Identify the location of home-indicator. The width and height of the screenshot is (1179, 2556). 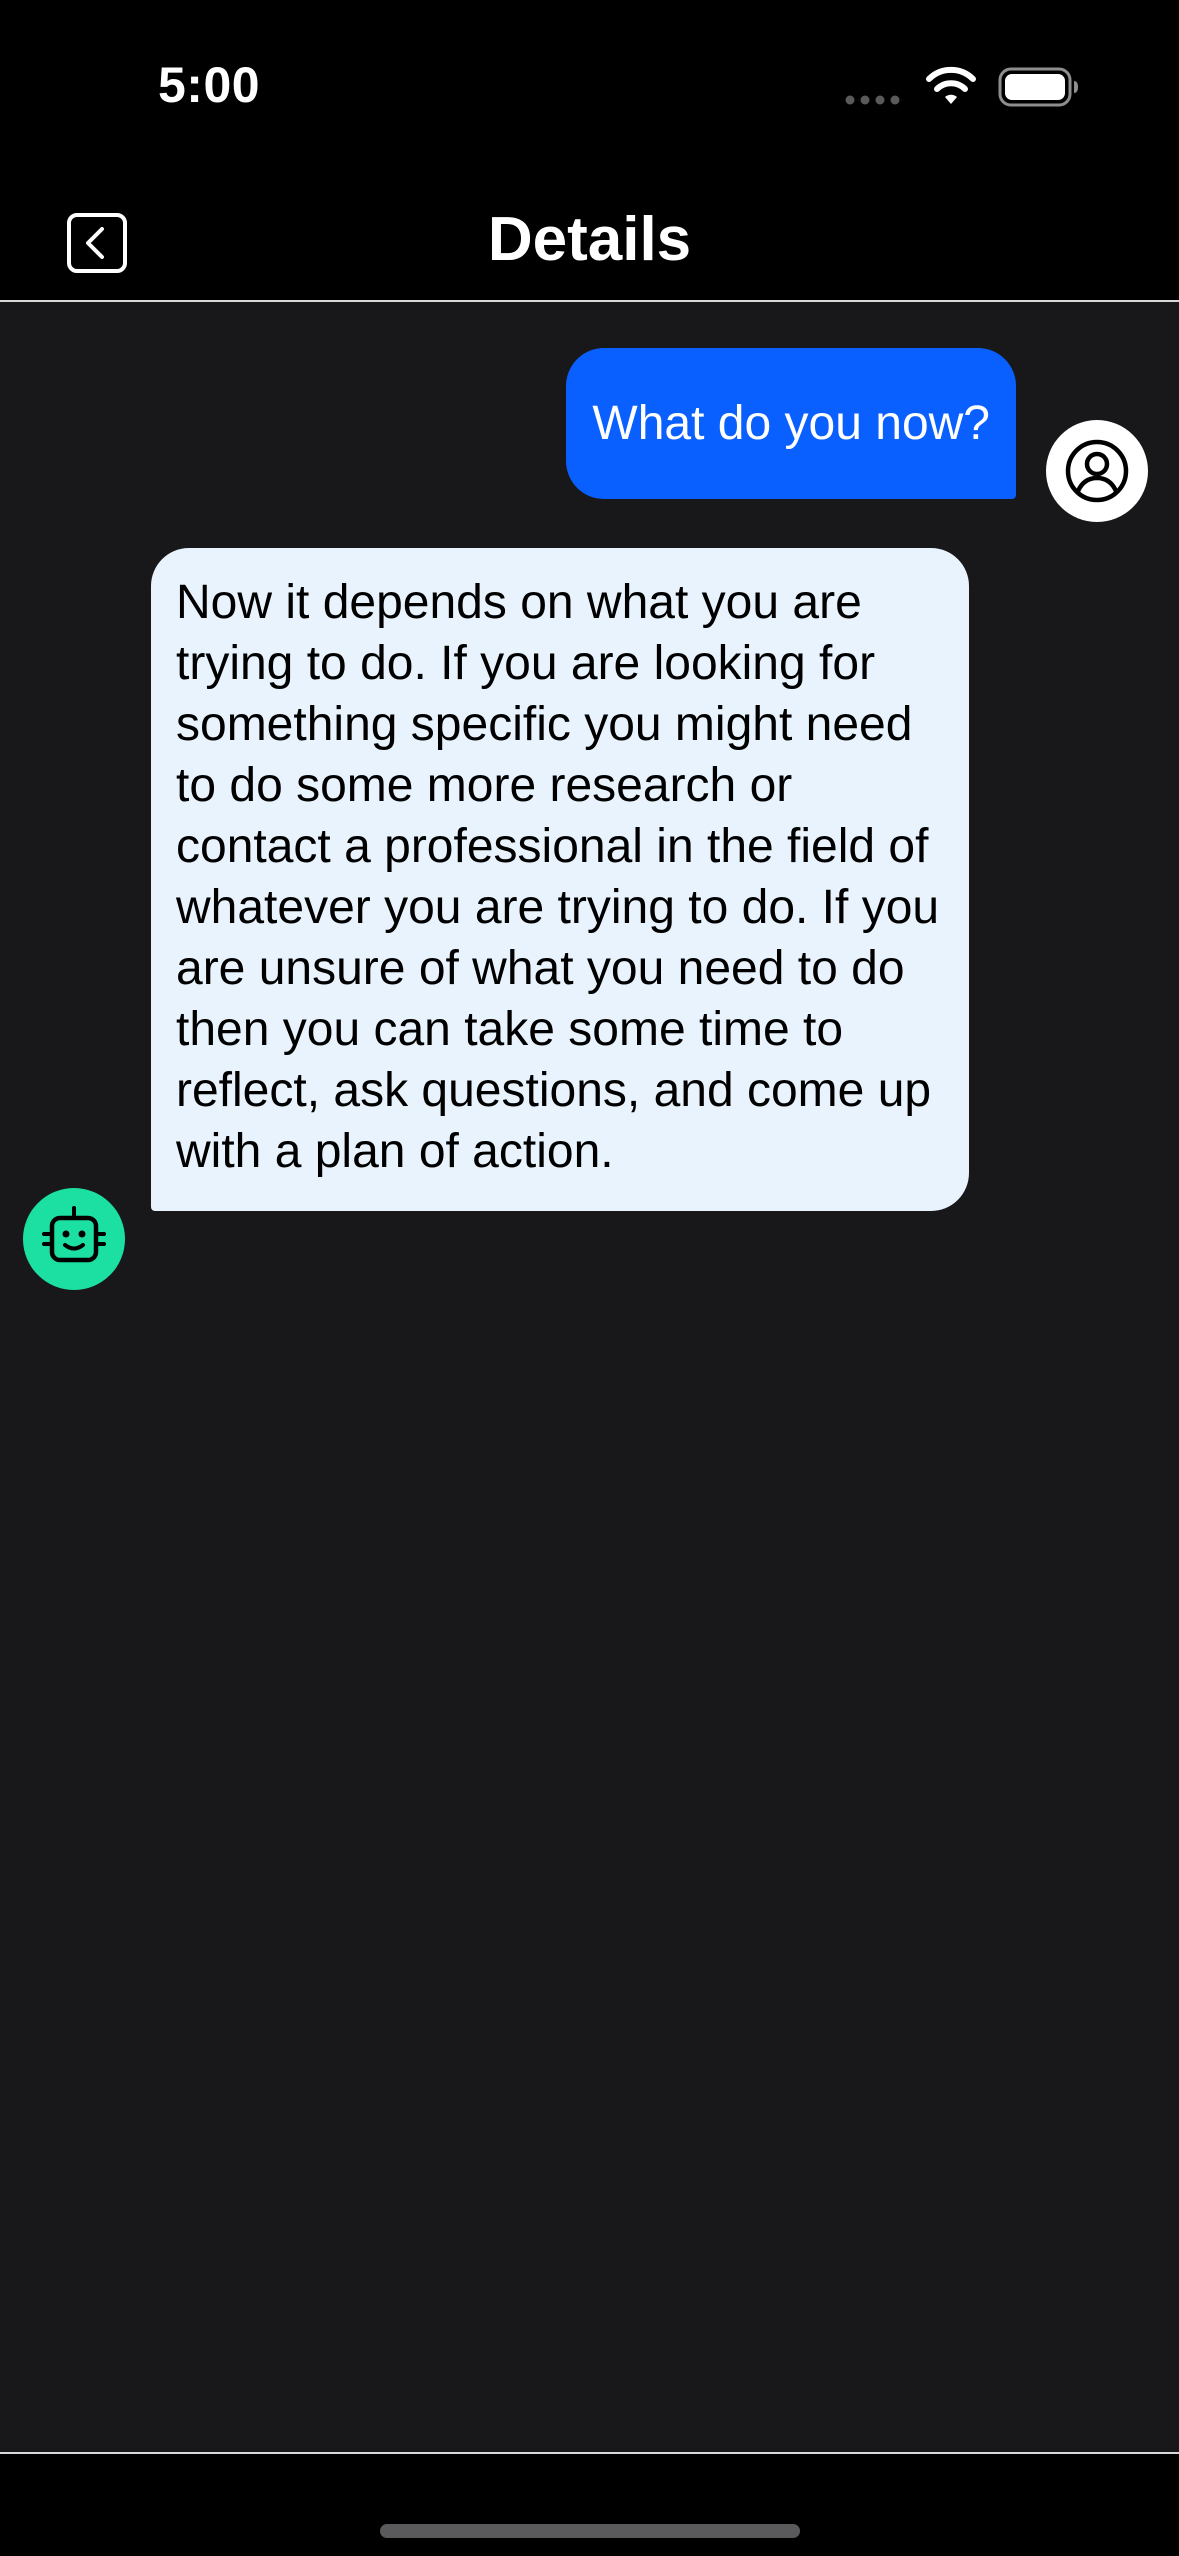
(590, 2531).